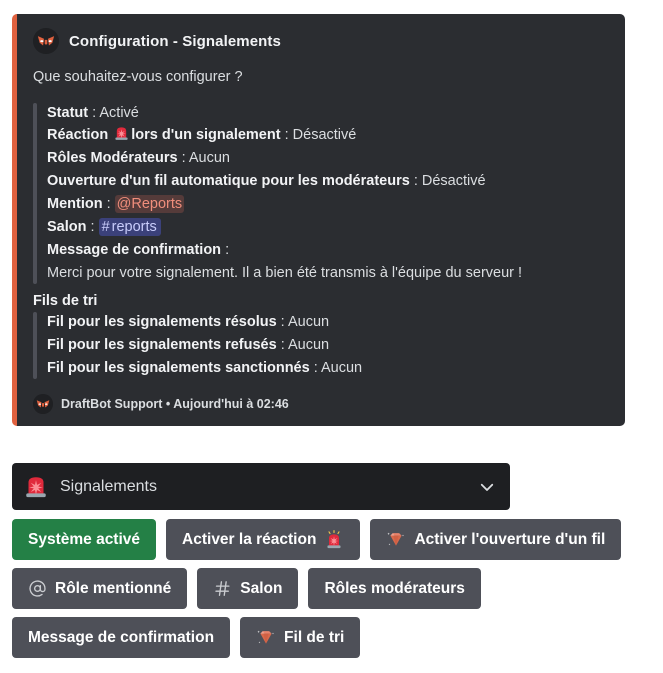 The height and width of the screenshot is (673, 663). Describe the element at coordinates (261, 588) in the screenshot. I see `salon-label: Salon` at that location.